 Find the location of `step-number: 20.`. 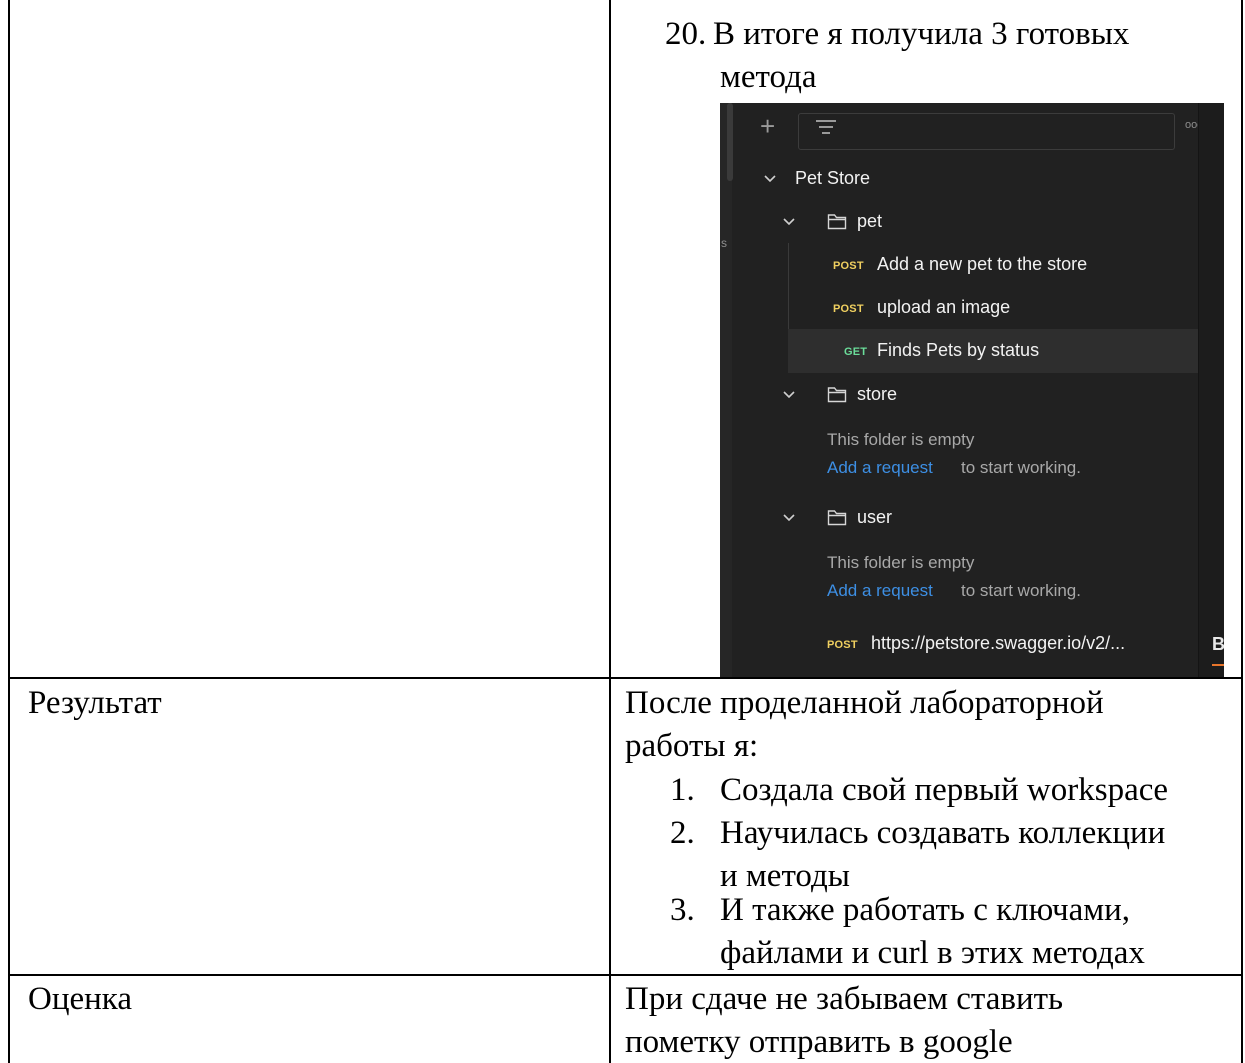

step-number: 20. is located at coordinates (686, 34).